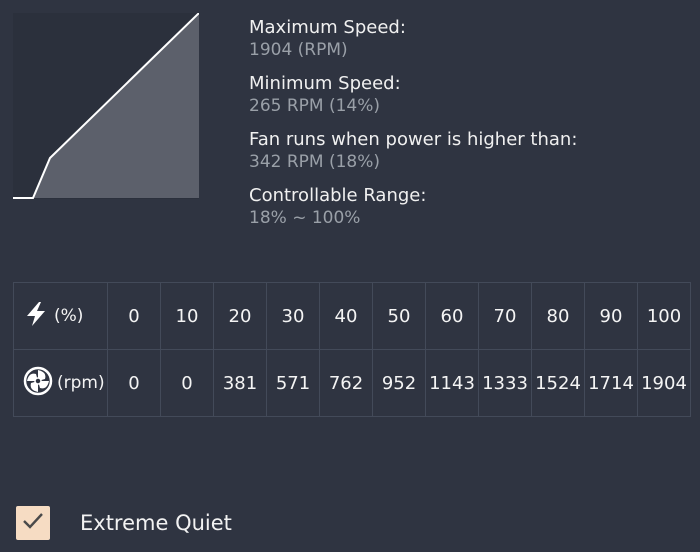 This screenshot has height=552, width=700. What do you see at coordinates (305, 218) in the screenshot?
I see `controllable-range-value: 18% ~ 100%` at bounding box center [305, 218].